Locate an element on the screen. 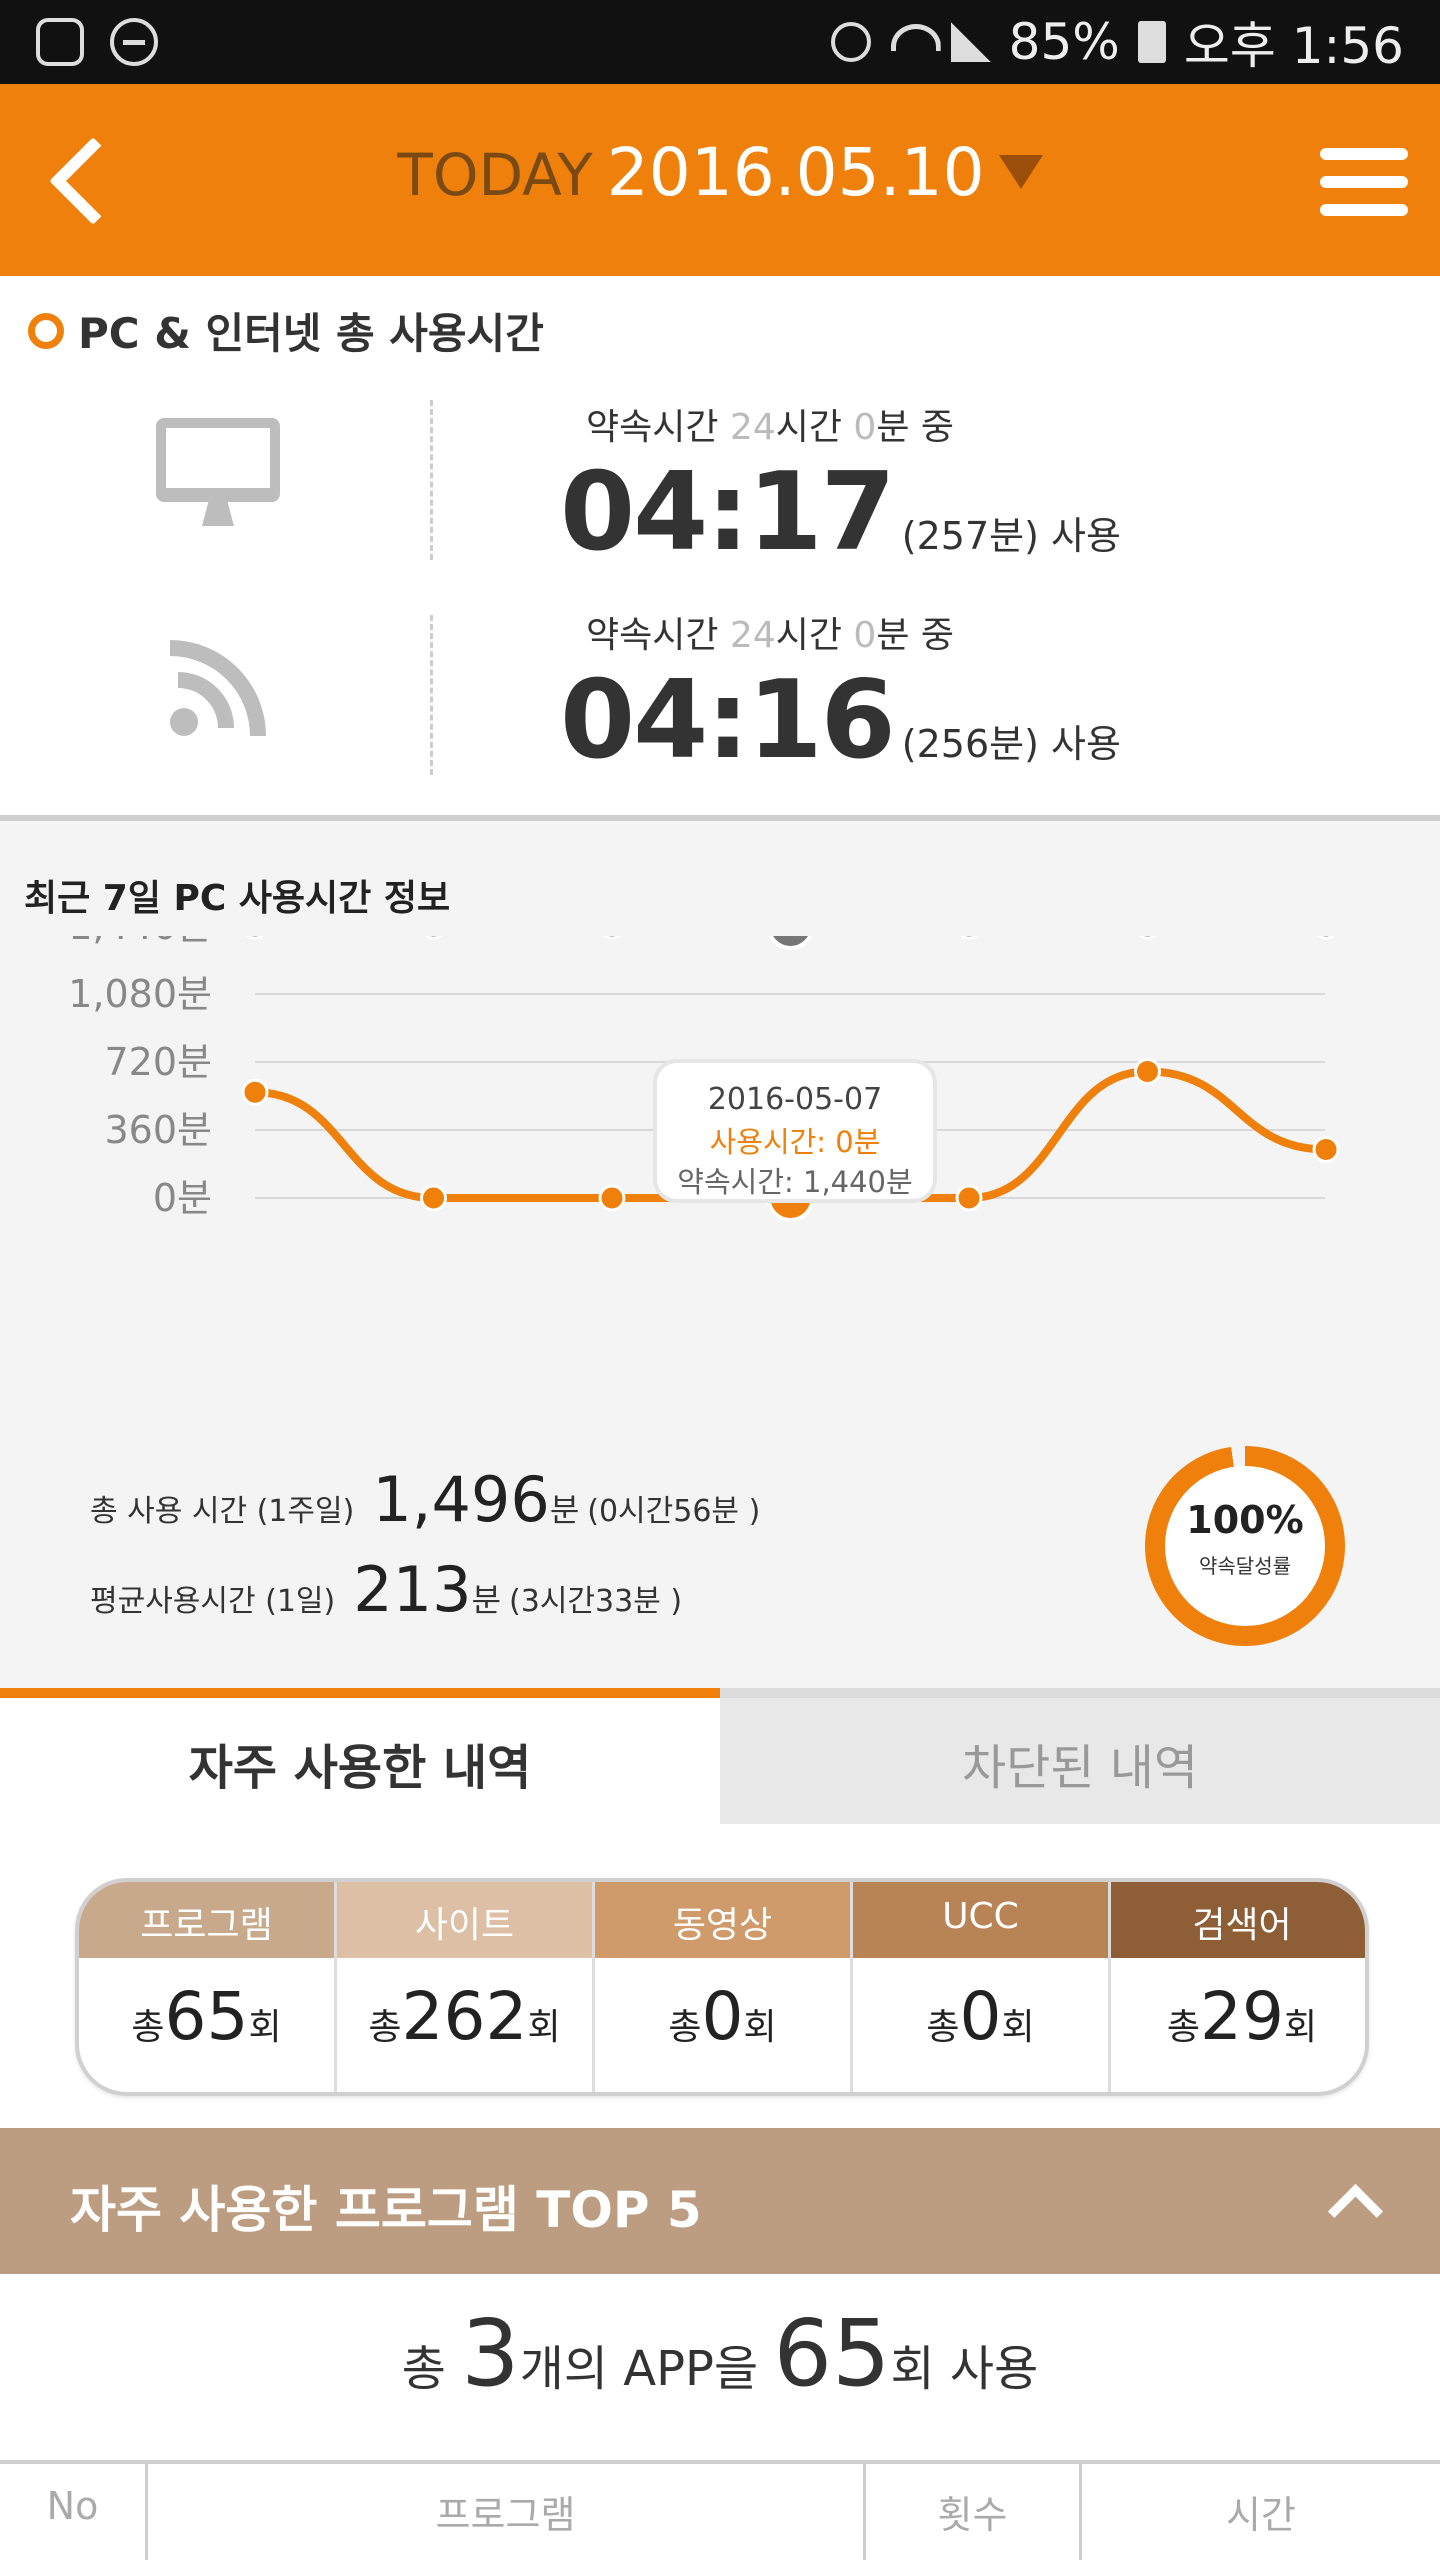 The image size is (1440, 2560). internet-usage-minutes: (256분) 사용 is located at coordinates (1011, 744).